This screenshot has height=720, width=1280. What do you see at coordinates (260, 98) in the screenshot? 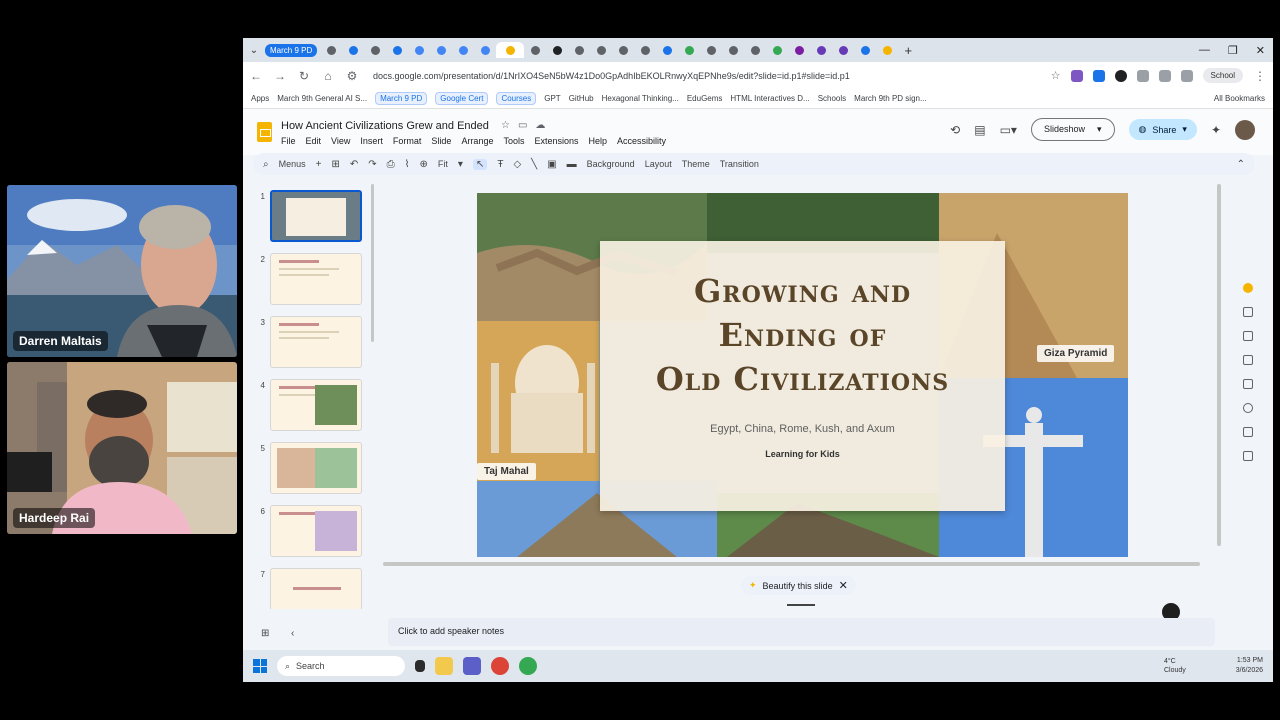
I see `bookmark-item: Apps` at bounding box center [260, 98].